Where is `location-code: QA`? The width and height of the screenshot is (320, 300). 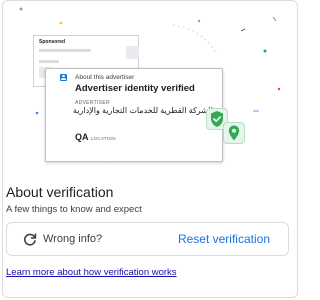
location-code: QA is located at coordinates (82, 137).